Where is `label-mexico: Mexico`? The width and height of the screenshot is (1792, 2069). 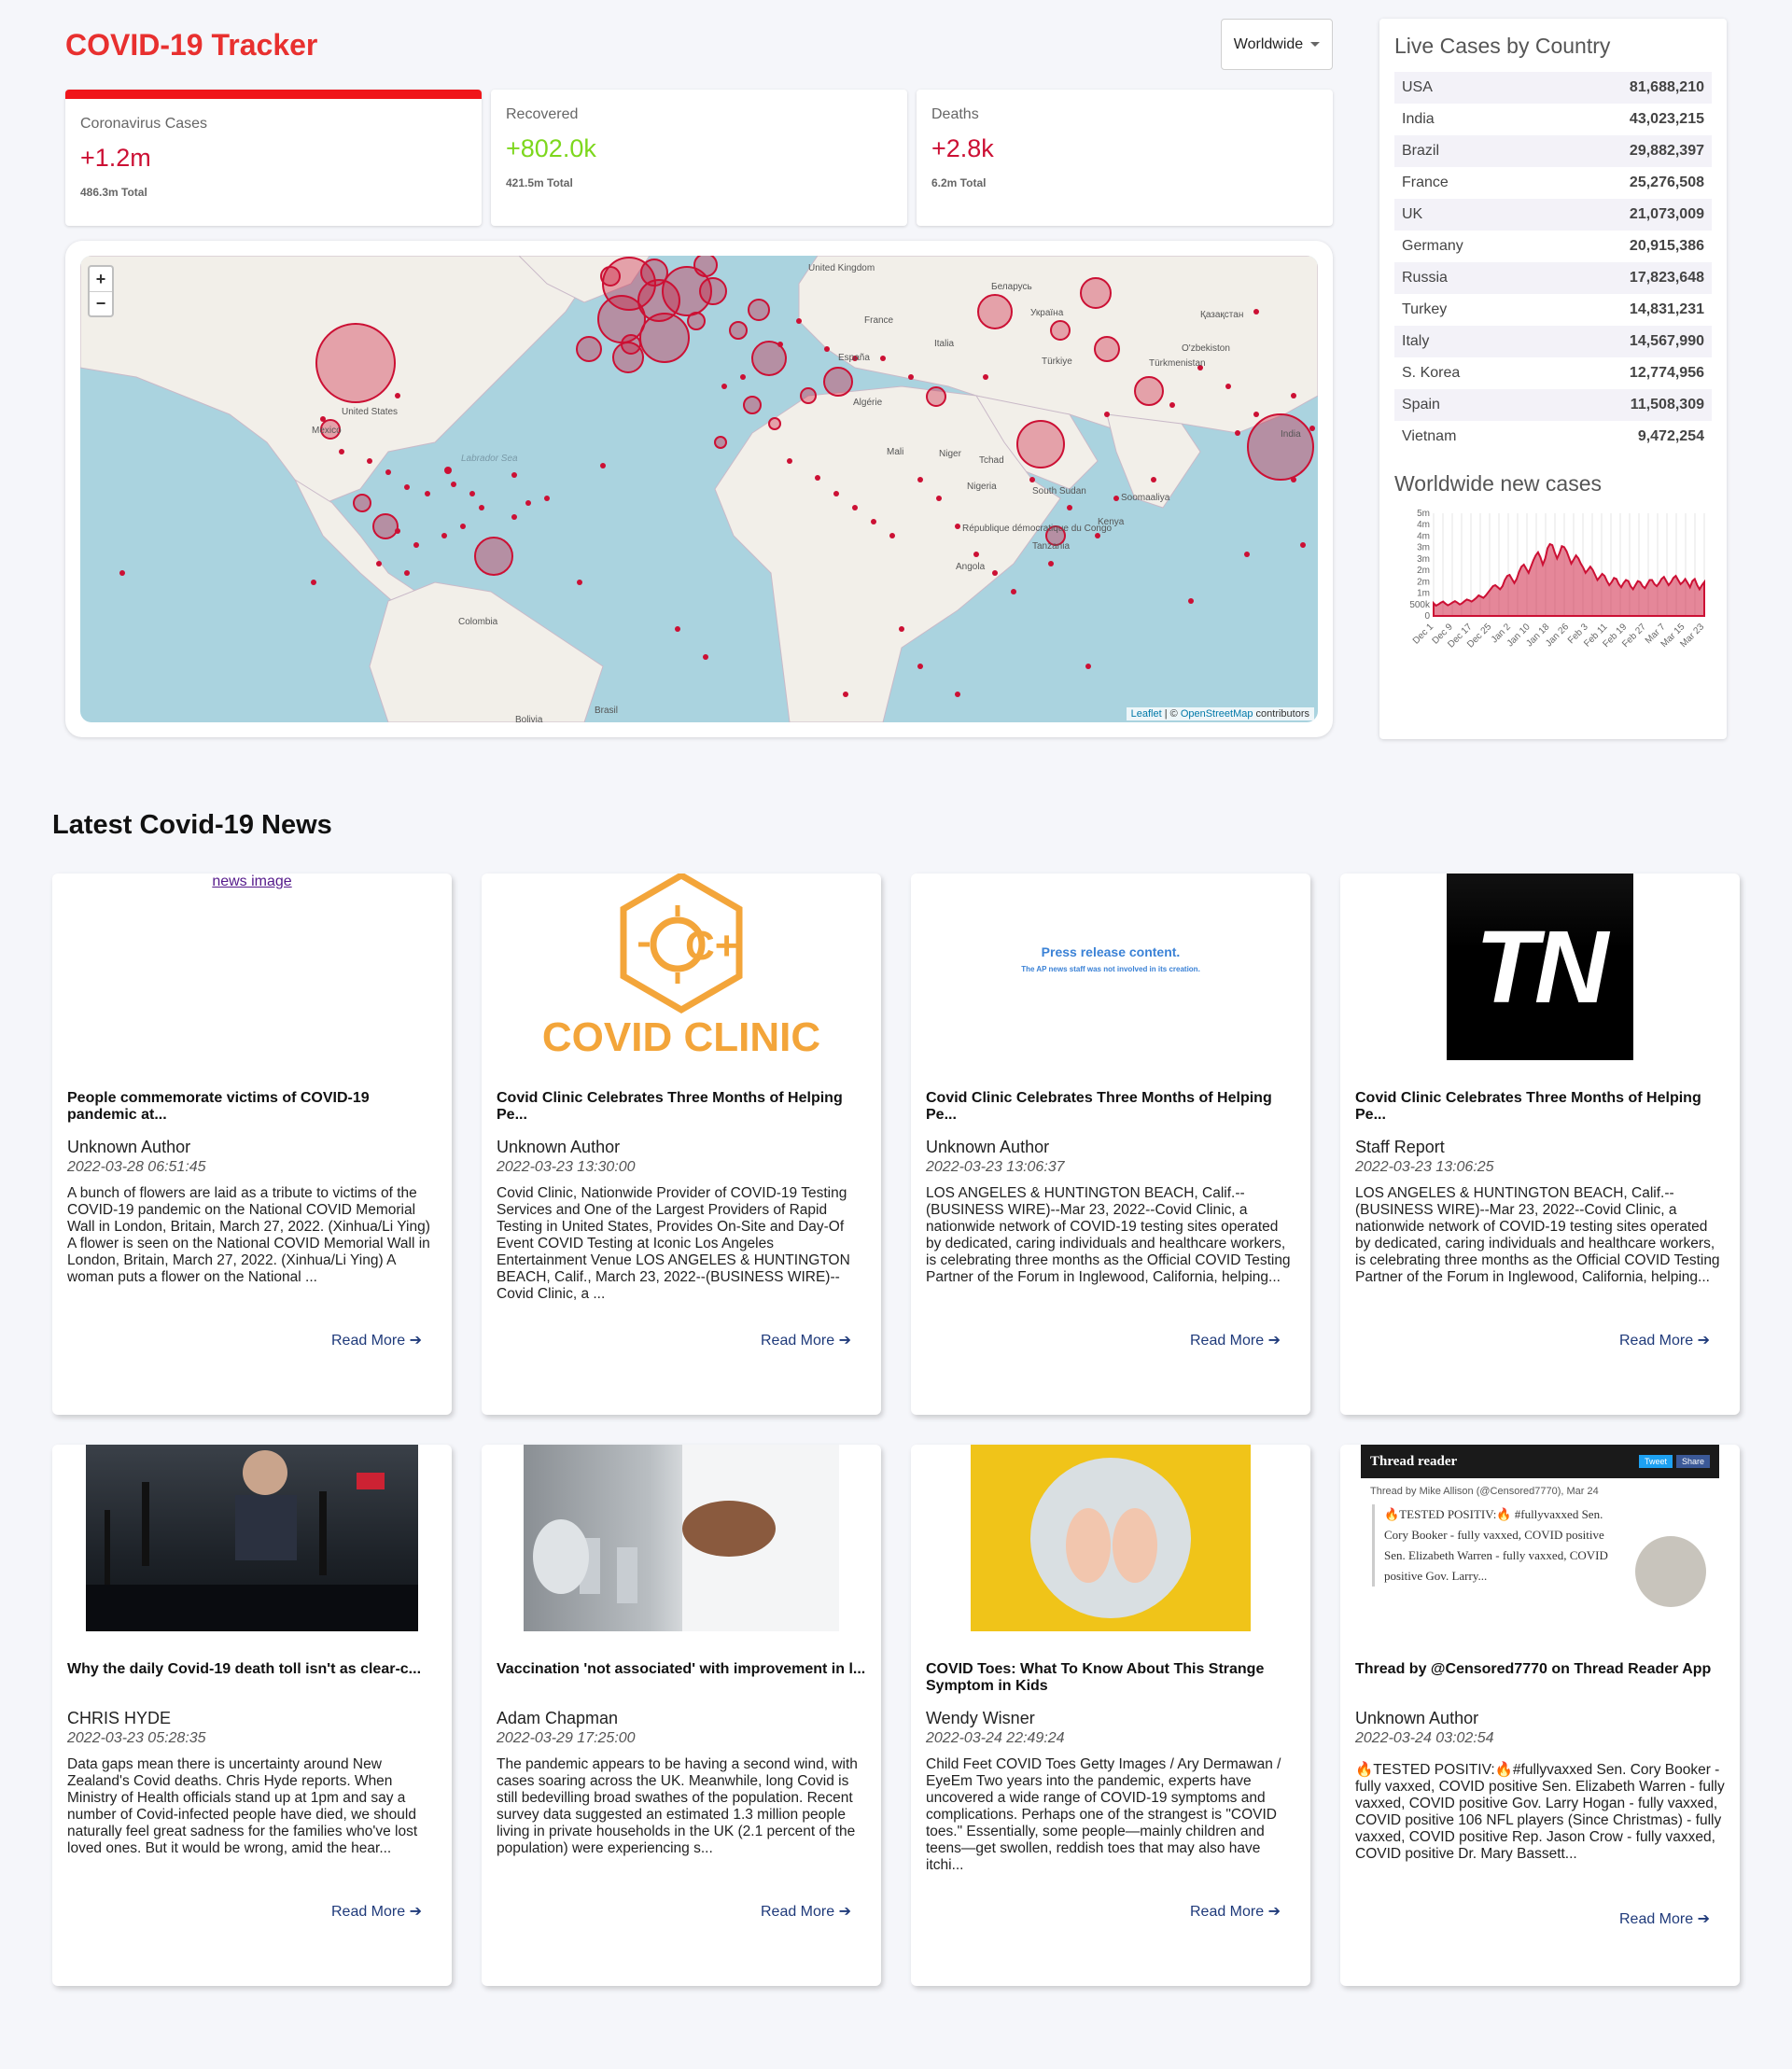 label-mexico: Mexico is located at coordinates (327, 431).